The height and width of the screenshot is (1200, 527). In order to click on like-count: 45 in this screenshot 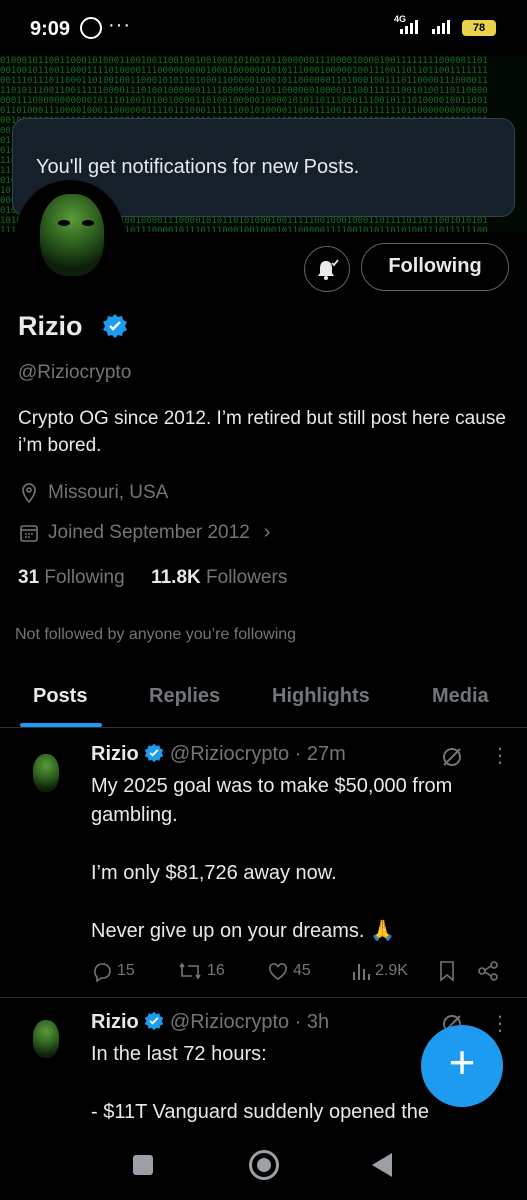, I will do `click(302, 970)`.